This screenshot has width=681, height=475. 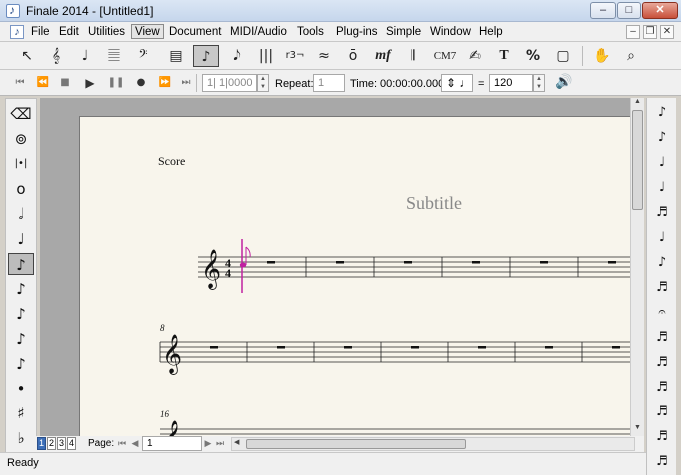 What do you see at coordinates (662, 388) in the screenshot?
I see `palette-tool-12-icon: ♬` at bounding box center [662, 388].